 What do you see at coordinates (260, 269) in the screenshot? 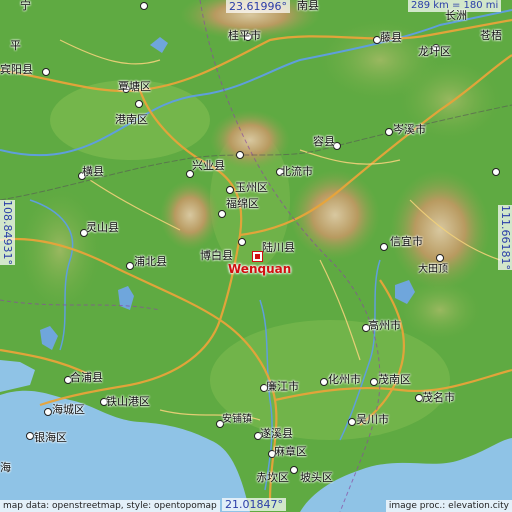
I see `label-wenquan: Wenquan` at bounding box center [260, 269].